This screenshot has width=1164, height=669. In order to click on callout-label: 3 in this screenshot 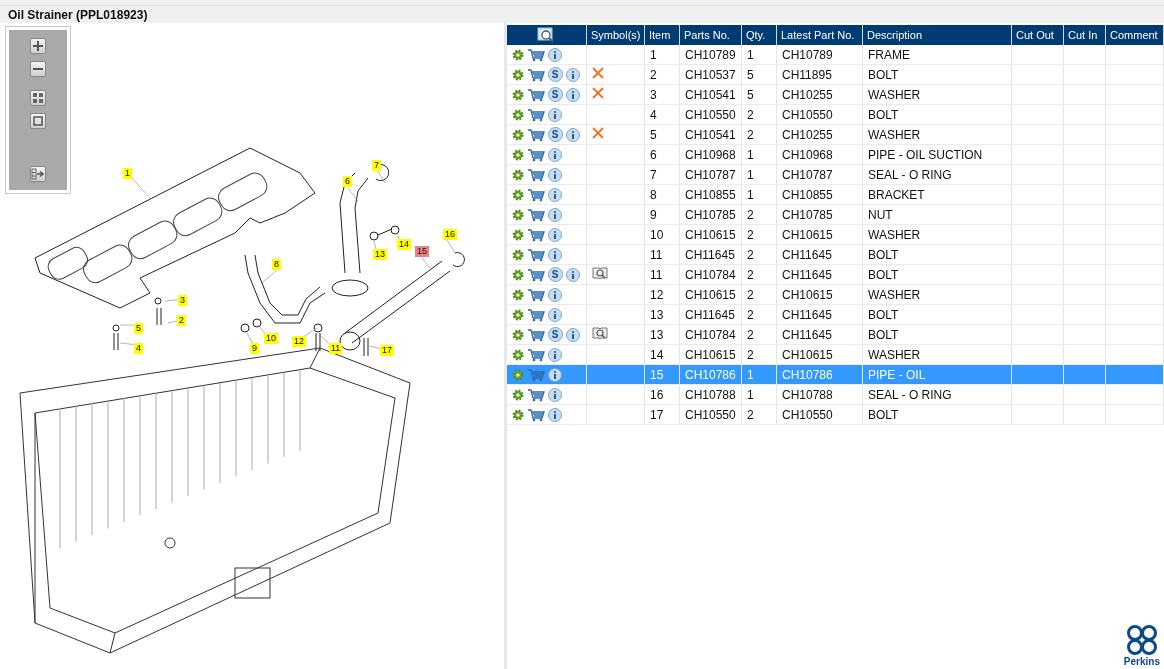, I will do `click(182, 300)`.